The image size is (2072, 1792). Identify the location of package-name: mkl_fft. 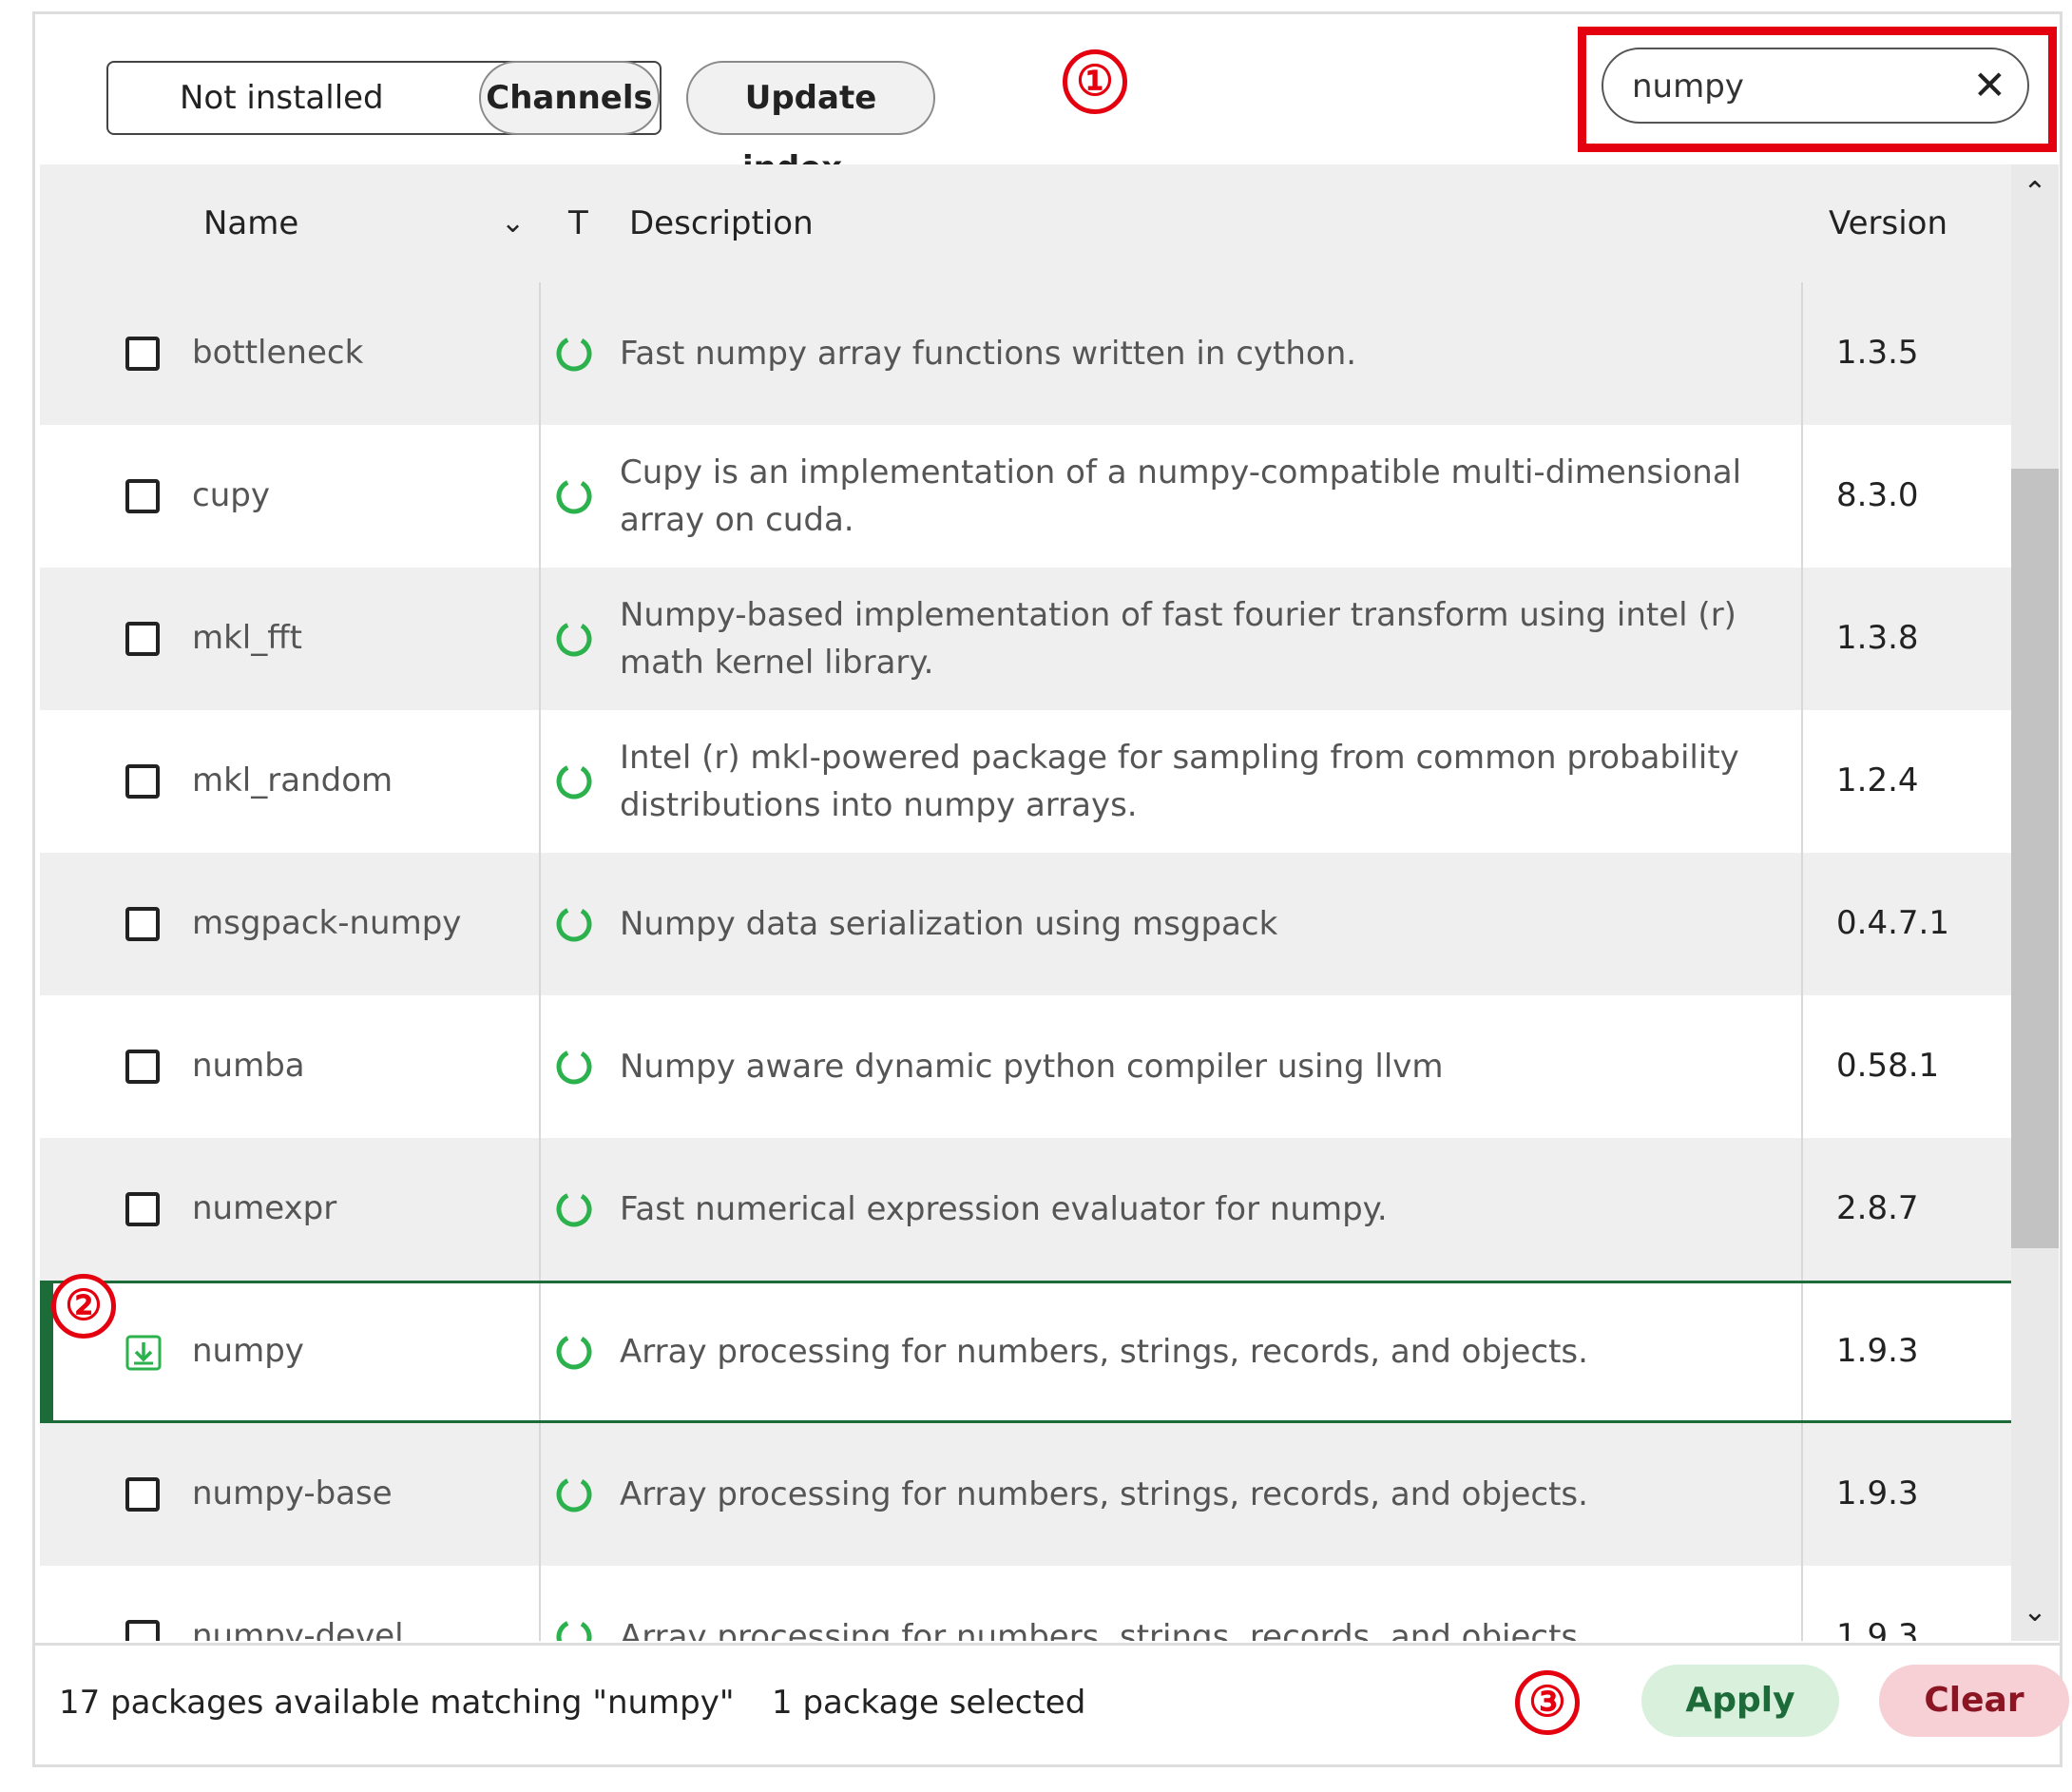
(248, 638).